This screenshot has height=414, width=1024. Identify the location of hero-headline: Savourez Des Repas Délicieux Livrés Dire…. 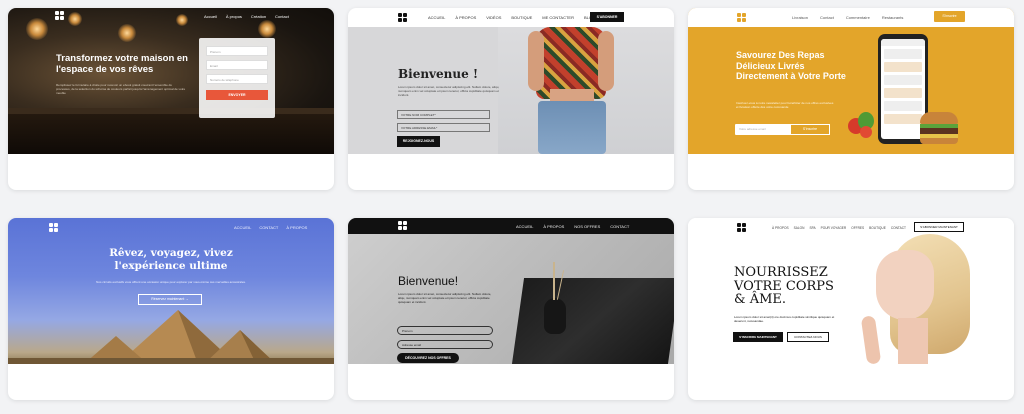
(791, 65).